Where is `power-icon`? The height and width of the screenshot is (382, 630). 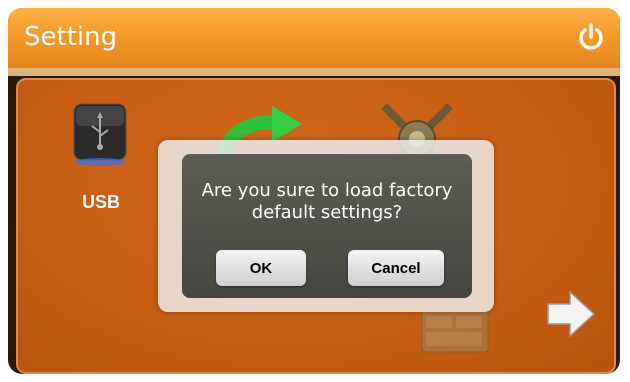 power-icon is located at coordinates (591, 37).